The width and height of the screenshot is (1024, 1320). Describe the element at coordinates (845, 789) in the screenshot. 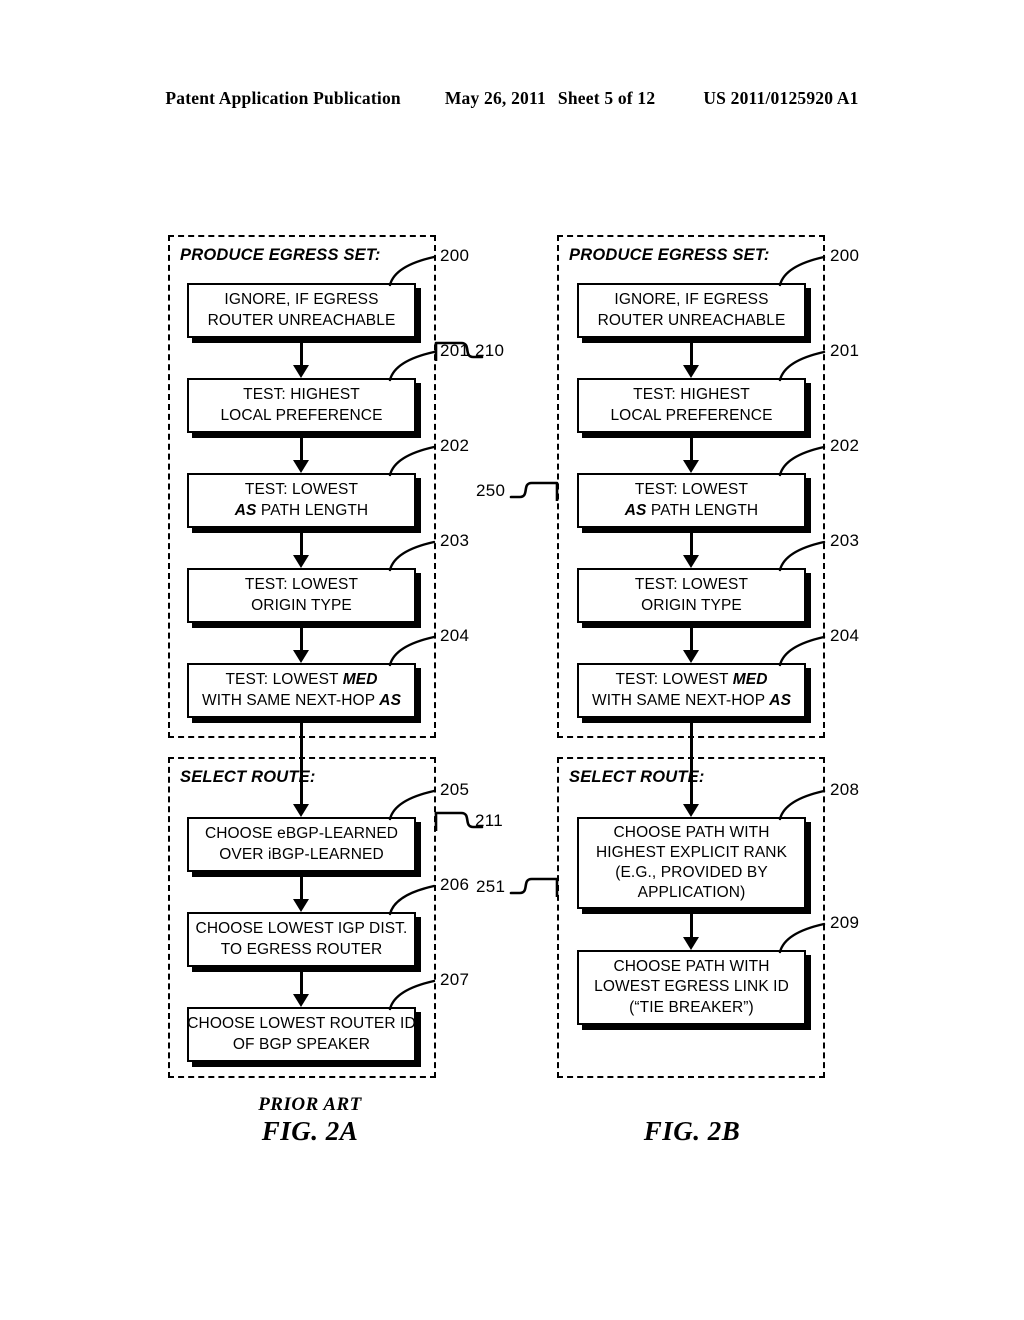

I see `reference-number-208: 208` at that location.